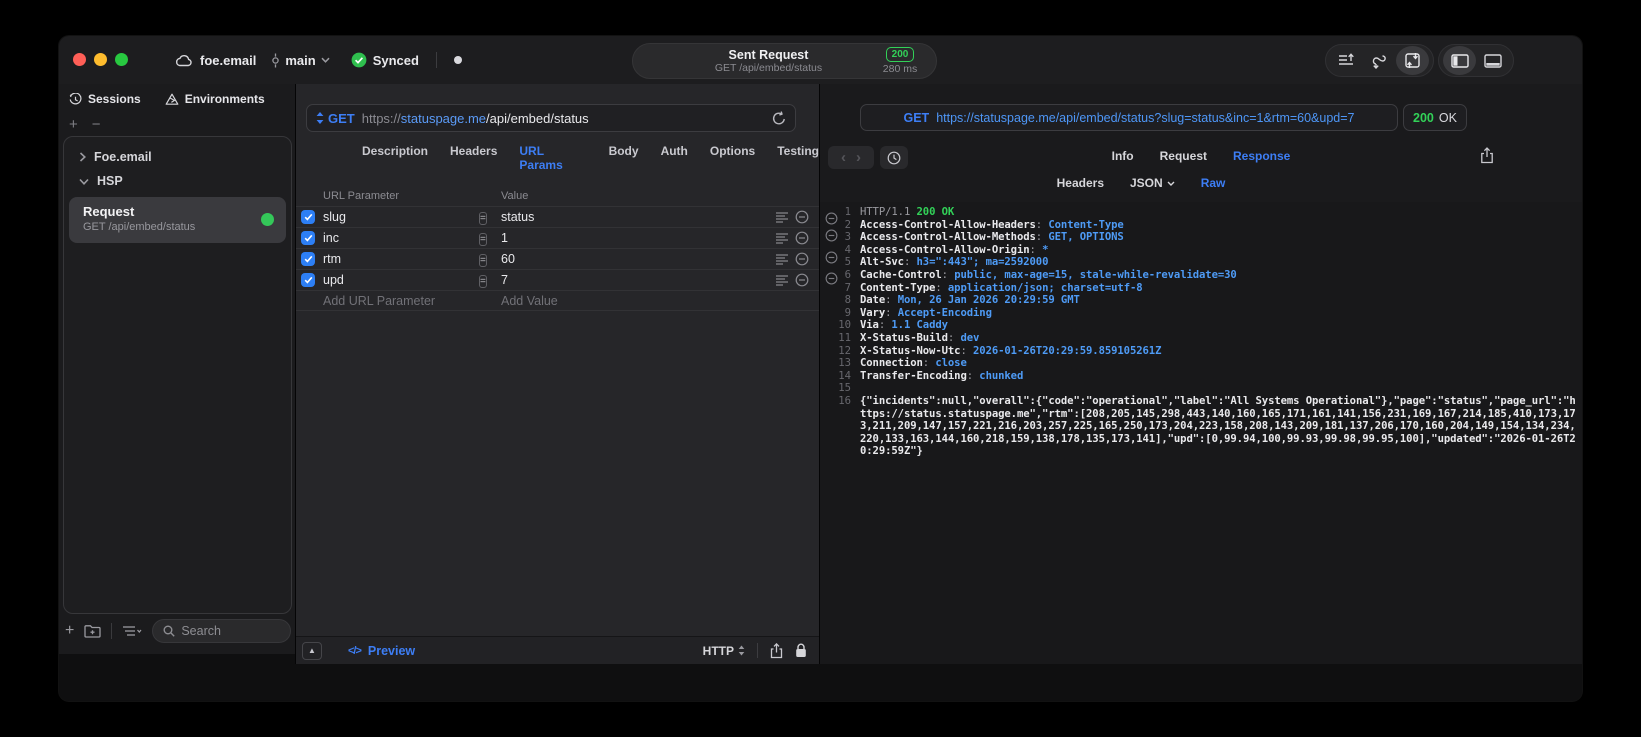 This screenshot has height=737, width=1641. What do you see at coordinates (638, 238) in the screenshot?
I see `param-value: 1` at bounding box center [638, 238].